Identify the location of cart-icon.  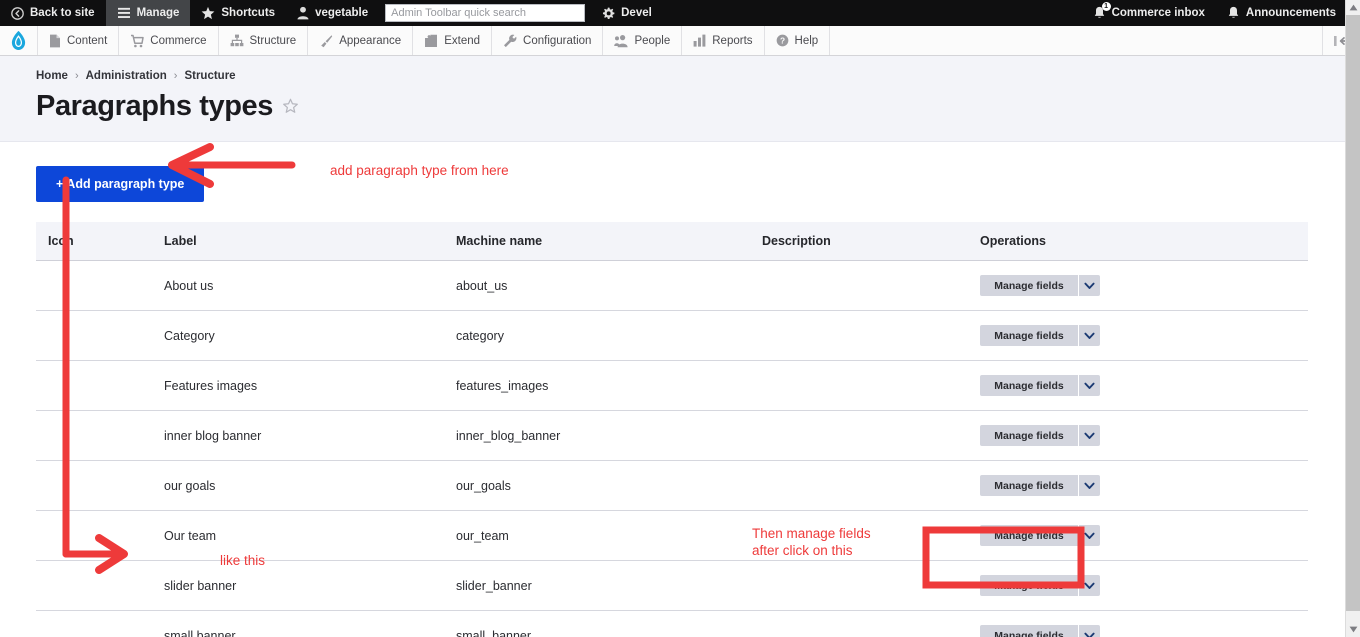
(137, 41).